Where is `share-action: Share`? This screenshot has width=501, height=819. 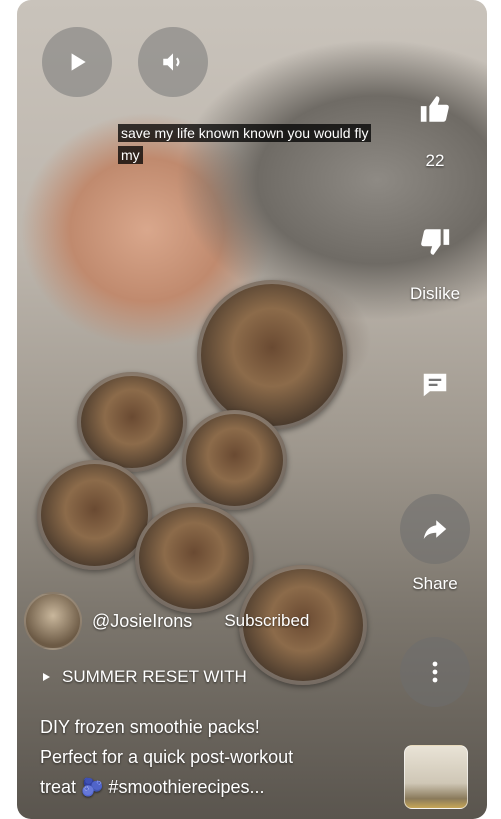 share-action: Share is located at coordinates (435, 544).